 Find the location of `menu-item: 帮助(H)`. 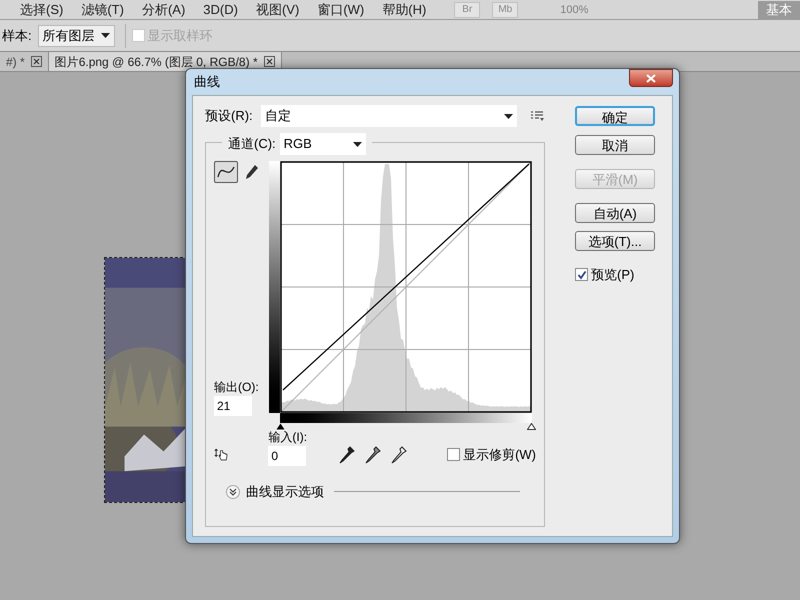

menu-item: 帮助(H) is located at coordinates (404, 10).